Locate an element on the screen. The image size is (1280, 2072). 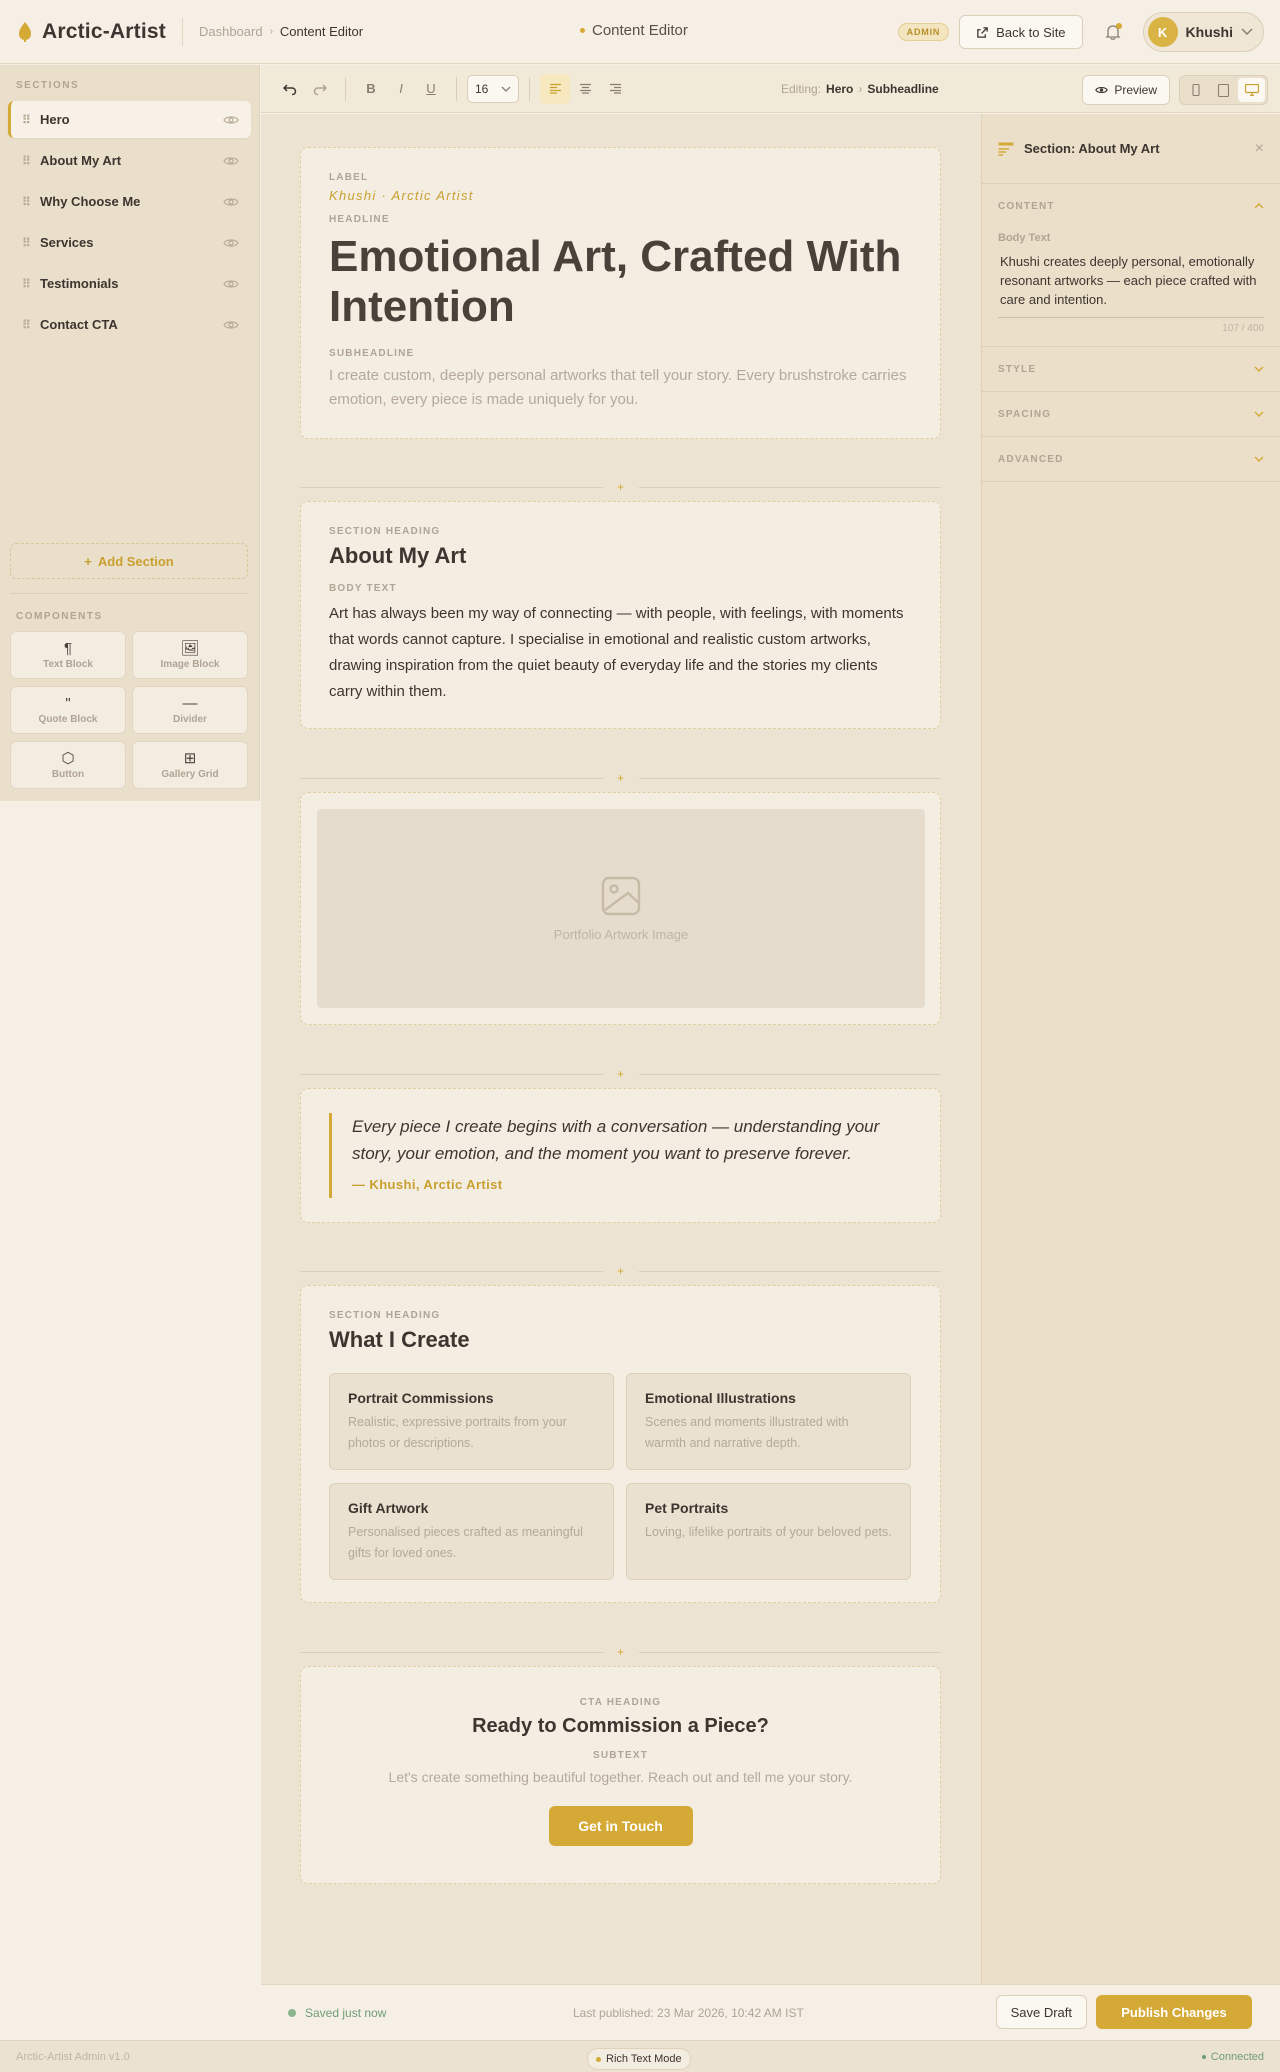
preview-button: Preview is located at coordinates (1126, 90).